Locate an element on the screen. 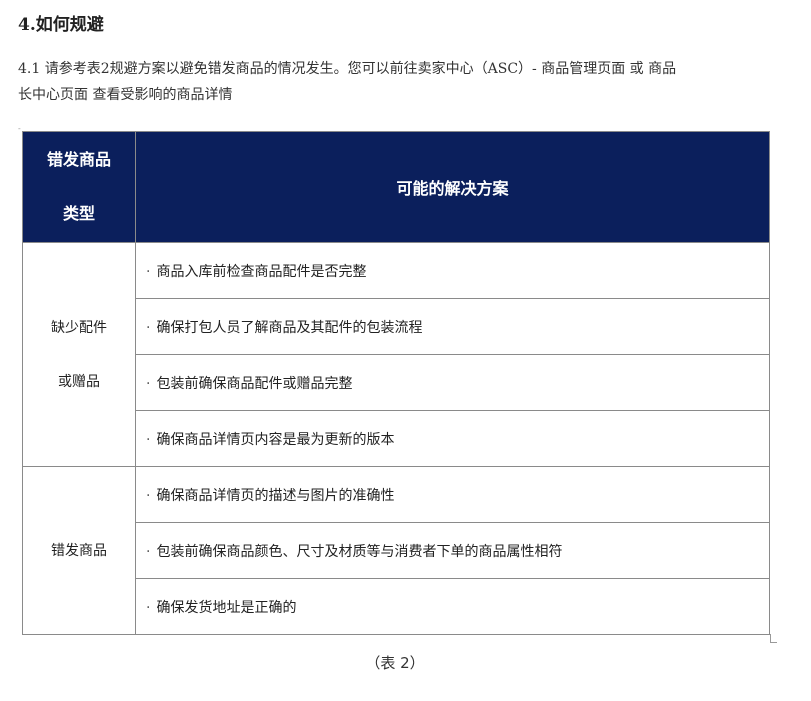 The image size is (811, 701). solution-text: 包装前确保商品配件或赠品完整 is located at coordinates (254, 383).